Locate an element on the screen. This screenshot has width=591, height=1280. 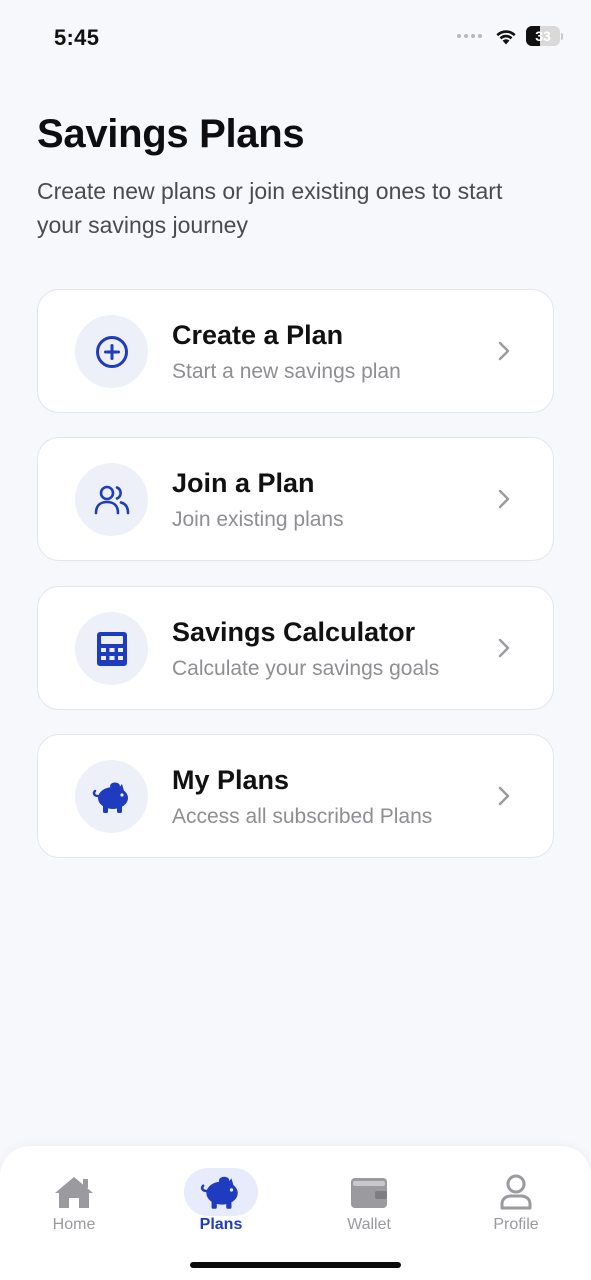
nav-item-profile: Profile is located at coordinates (516, 1201).